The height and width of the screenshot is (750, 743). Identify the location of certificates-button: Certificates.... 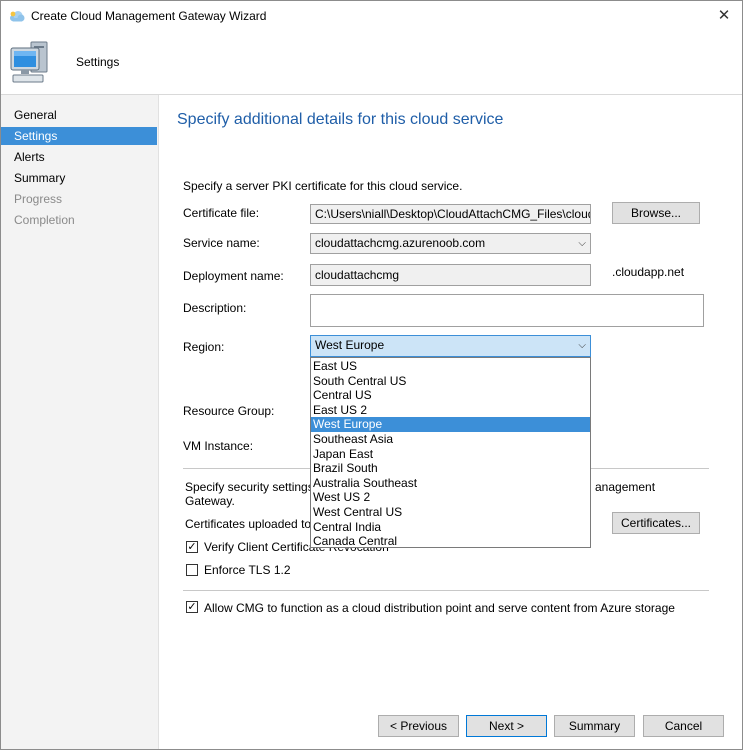
(656, 523).